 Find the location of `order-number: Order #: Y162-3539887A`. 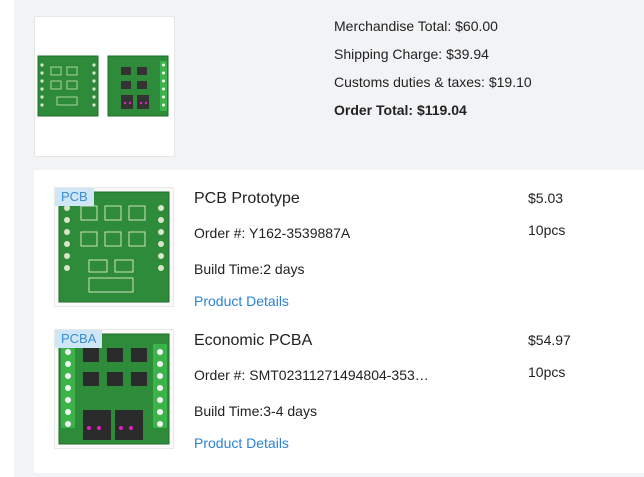

order-number: Order #: Y162-3539887A is located at coordinates (272, 233).